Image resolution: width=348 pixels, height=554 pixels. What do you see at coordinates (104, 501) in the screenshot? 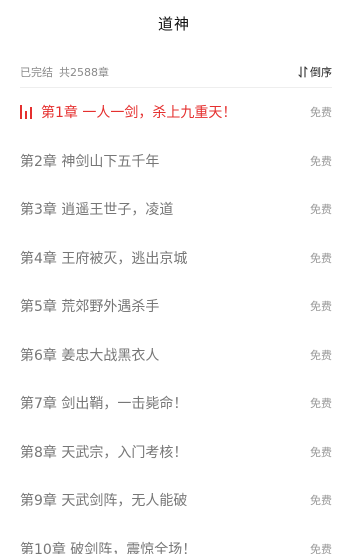
I see `chapter-title: 第9章 天武剑阵，无人能破` at bounding box center [104, 501].